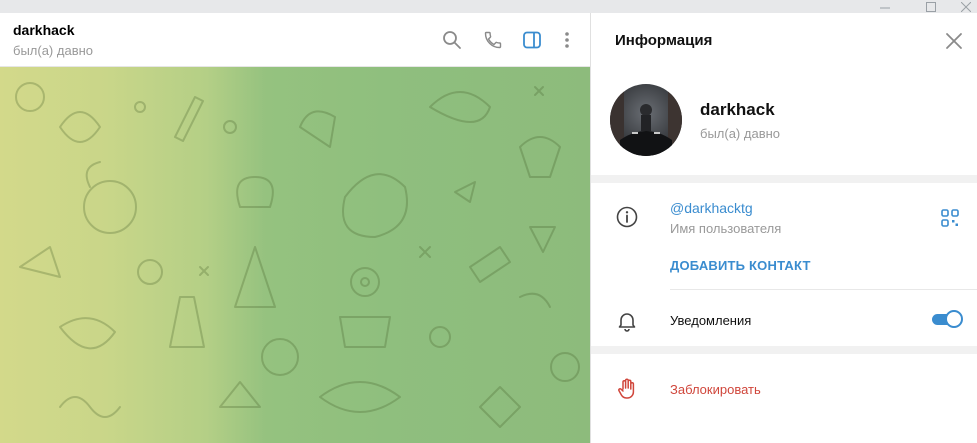 The height and width of the screenshot is (443, 977). I want to click on bell-icon, so click(627, 321).